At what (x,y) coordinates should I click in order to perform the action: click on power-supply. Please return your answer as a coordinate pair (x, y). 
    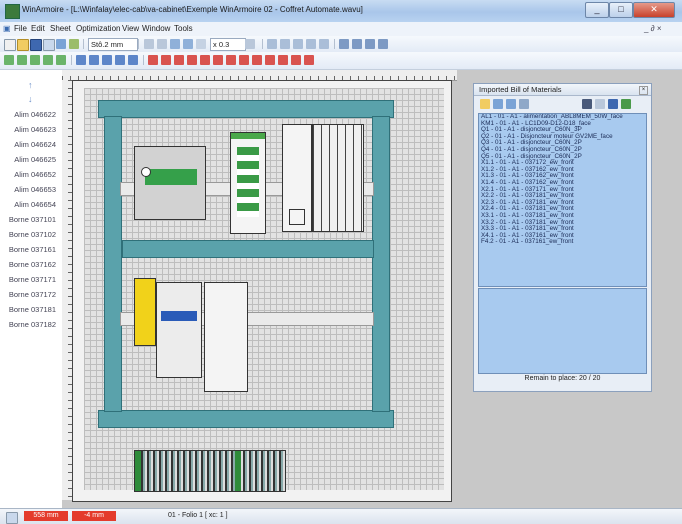
    Looking at the image, I should click on (170, 183).